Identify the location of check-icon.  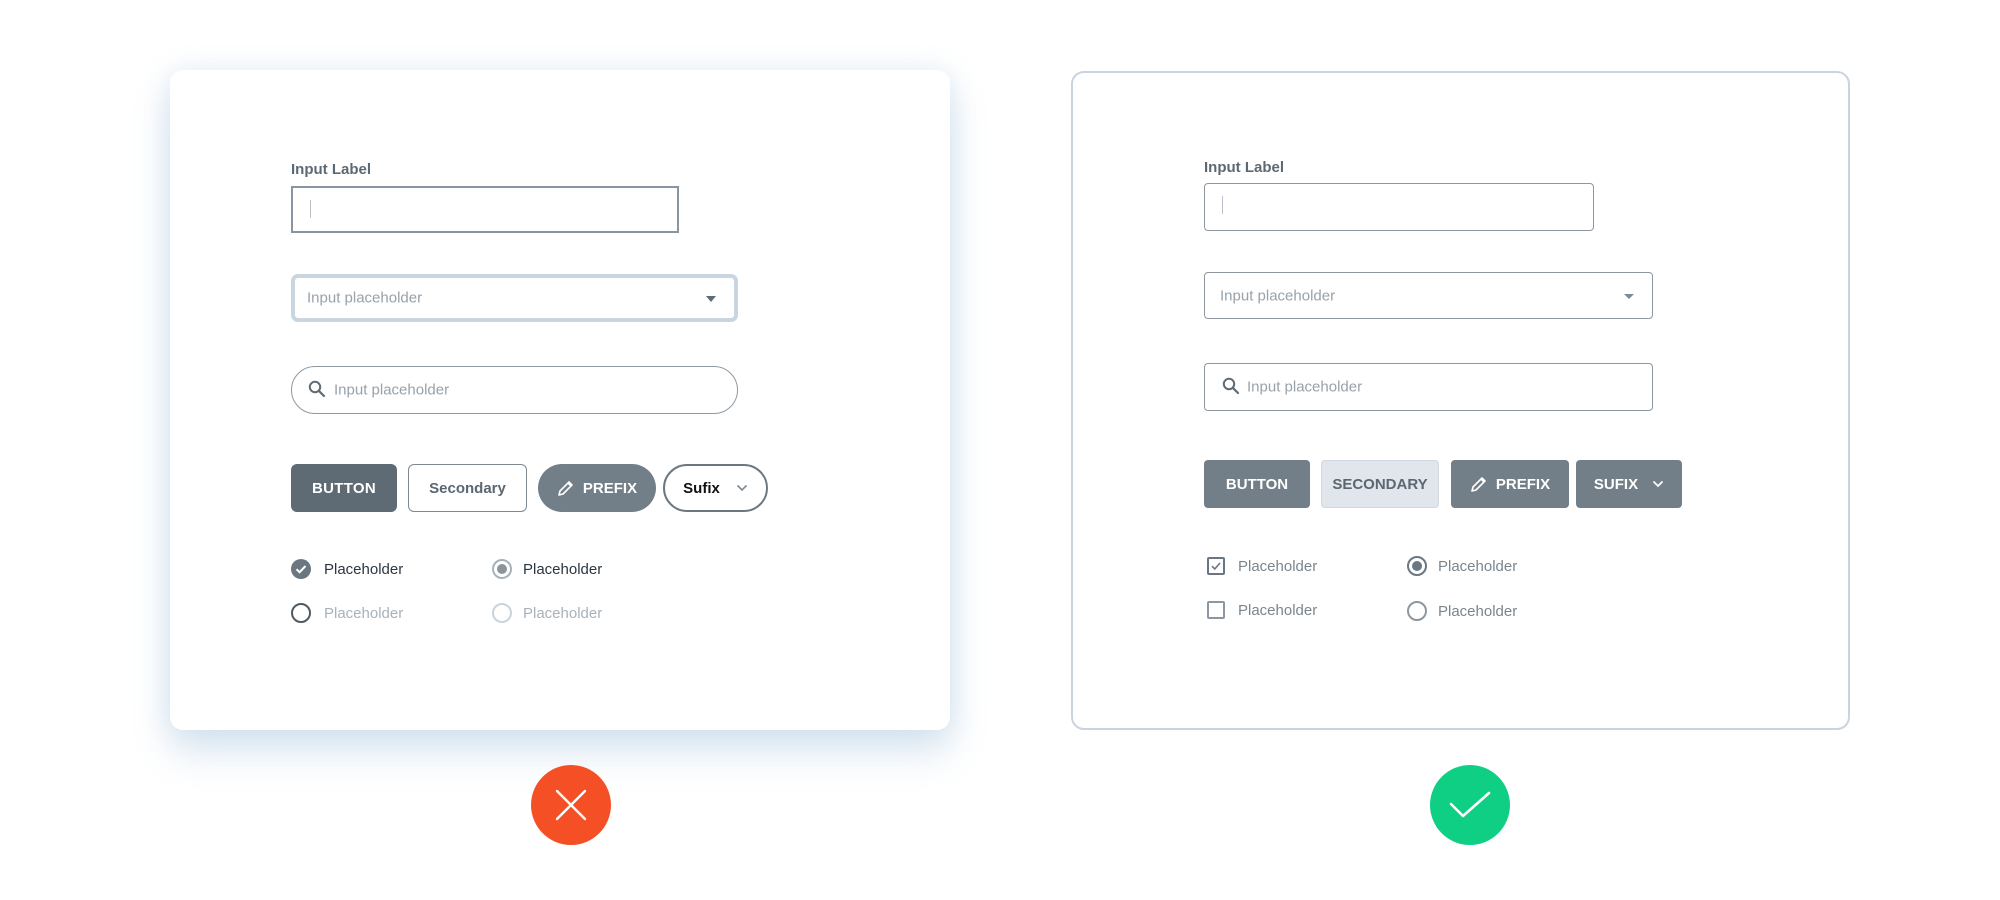
(1470, 804).